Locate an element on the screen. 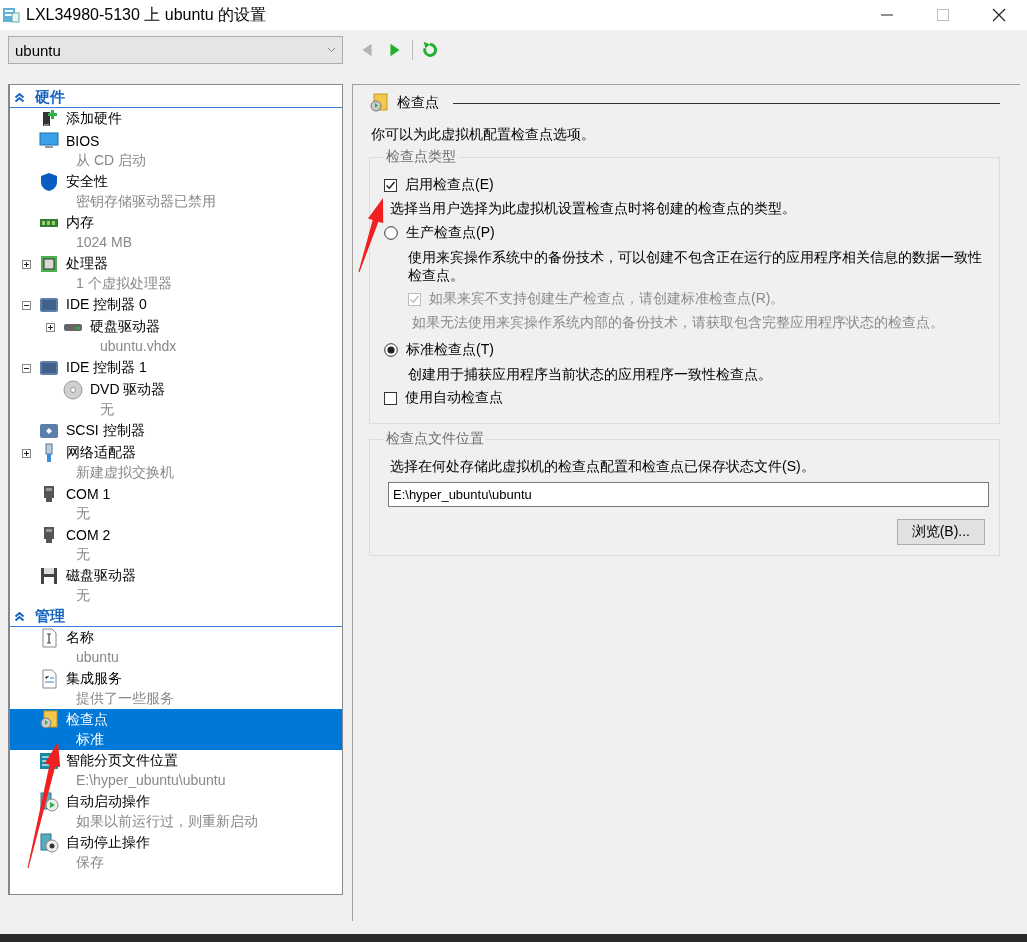  item-detail: E:\hyper_ubuntu\ubuntu is located at coordinates (151, 780).